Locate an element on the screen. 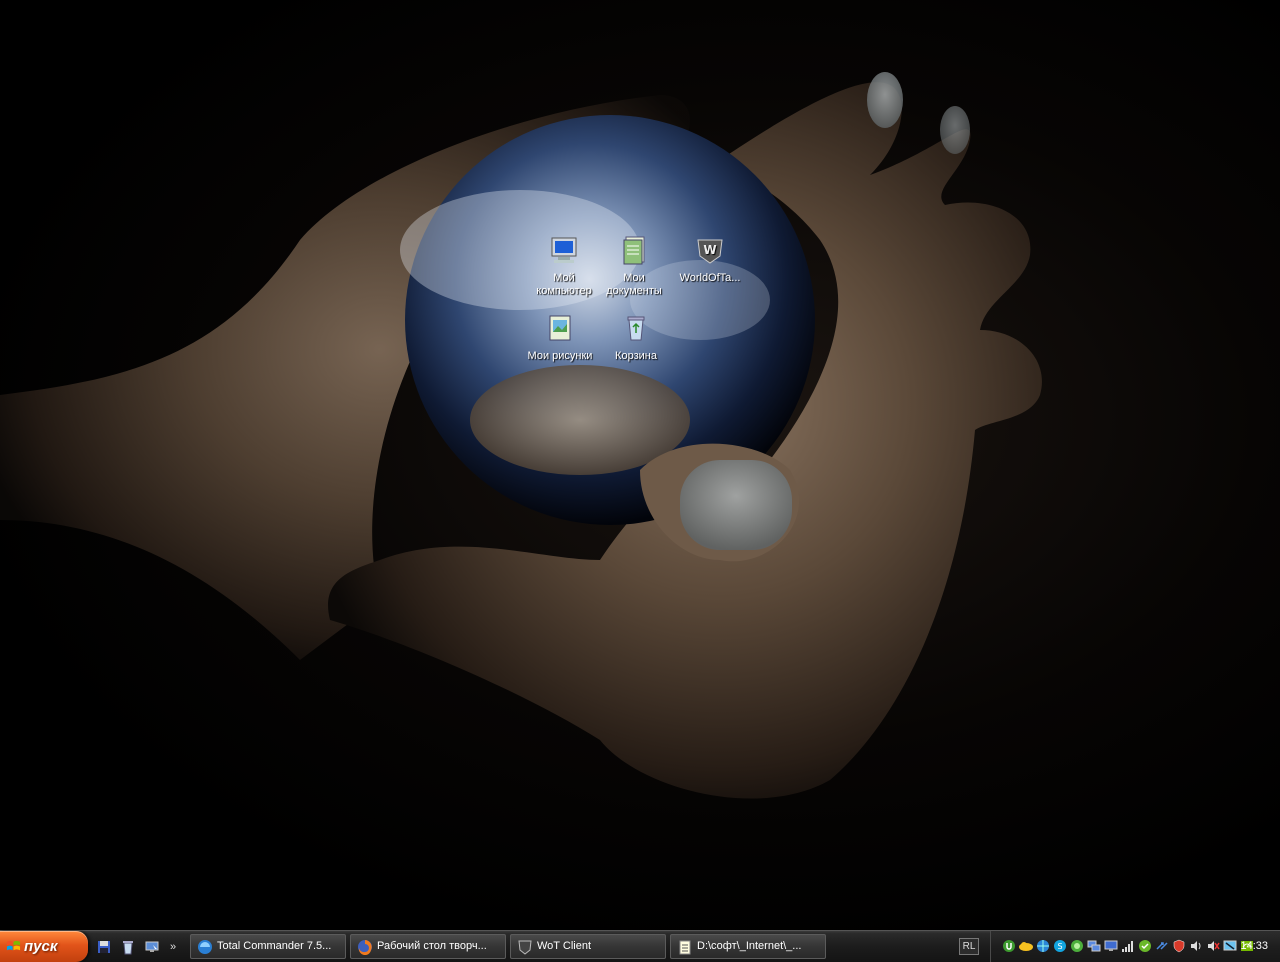 Image resolution: width=1280 pixels, height=962 pixels. quicklaunch-more-button: » is located at coordinates (173, 947).